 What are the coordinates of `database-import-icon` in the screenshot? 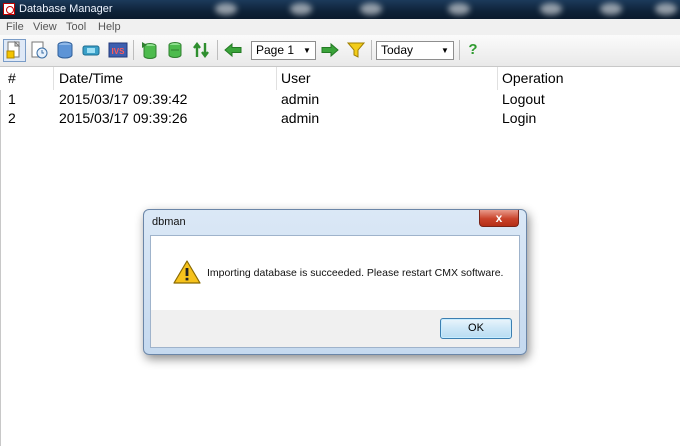 It's located at (149, 50).